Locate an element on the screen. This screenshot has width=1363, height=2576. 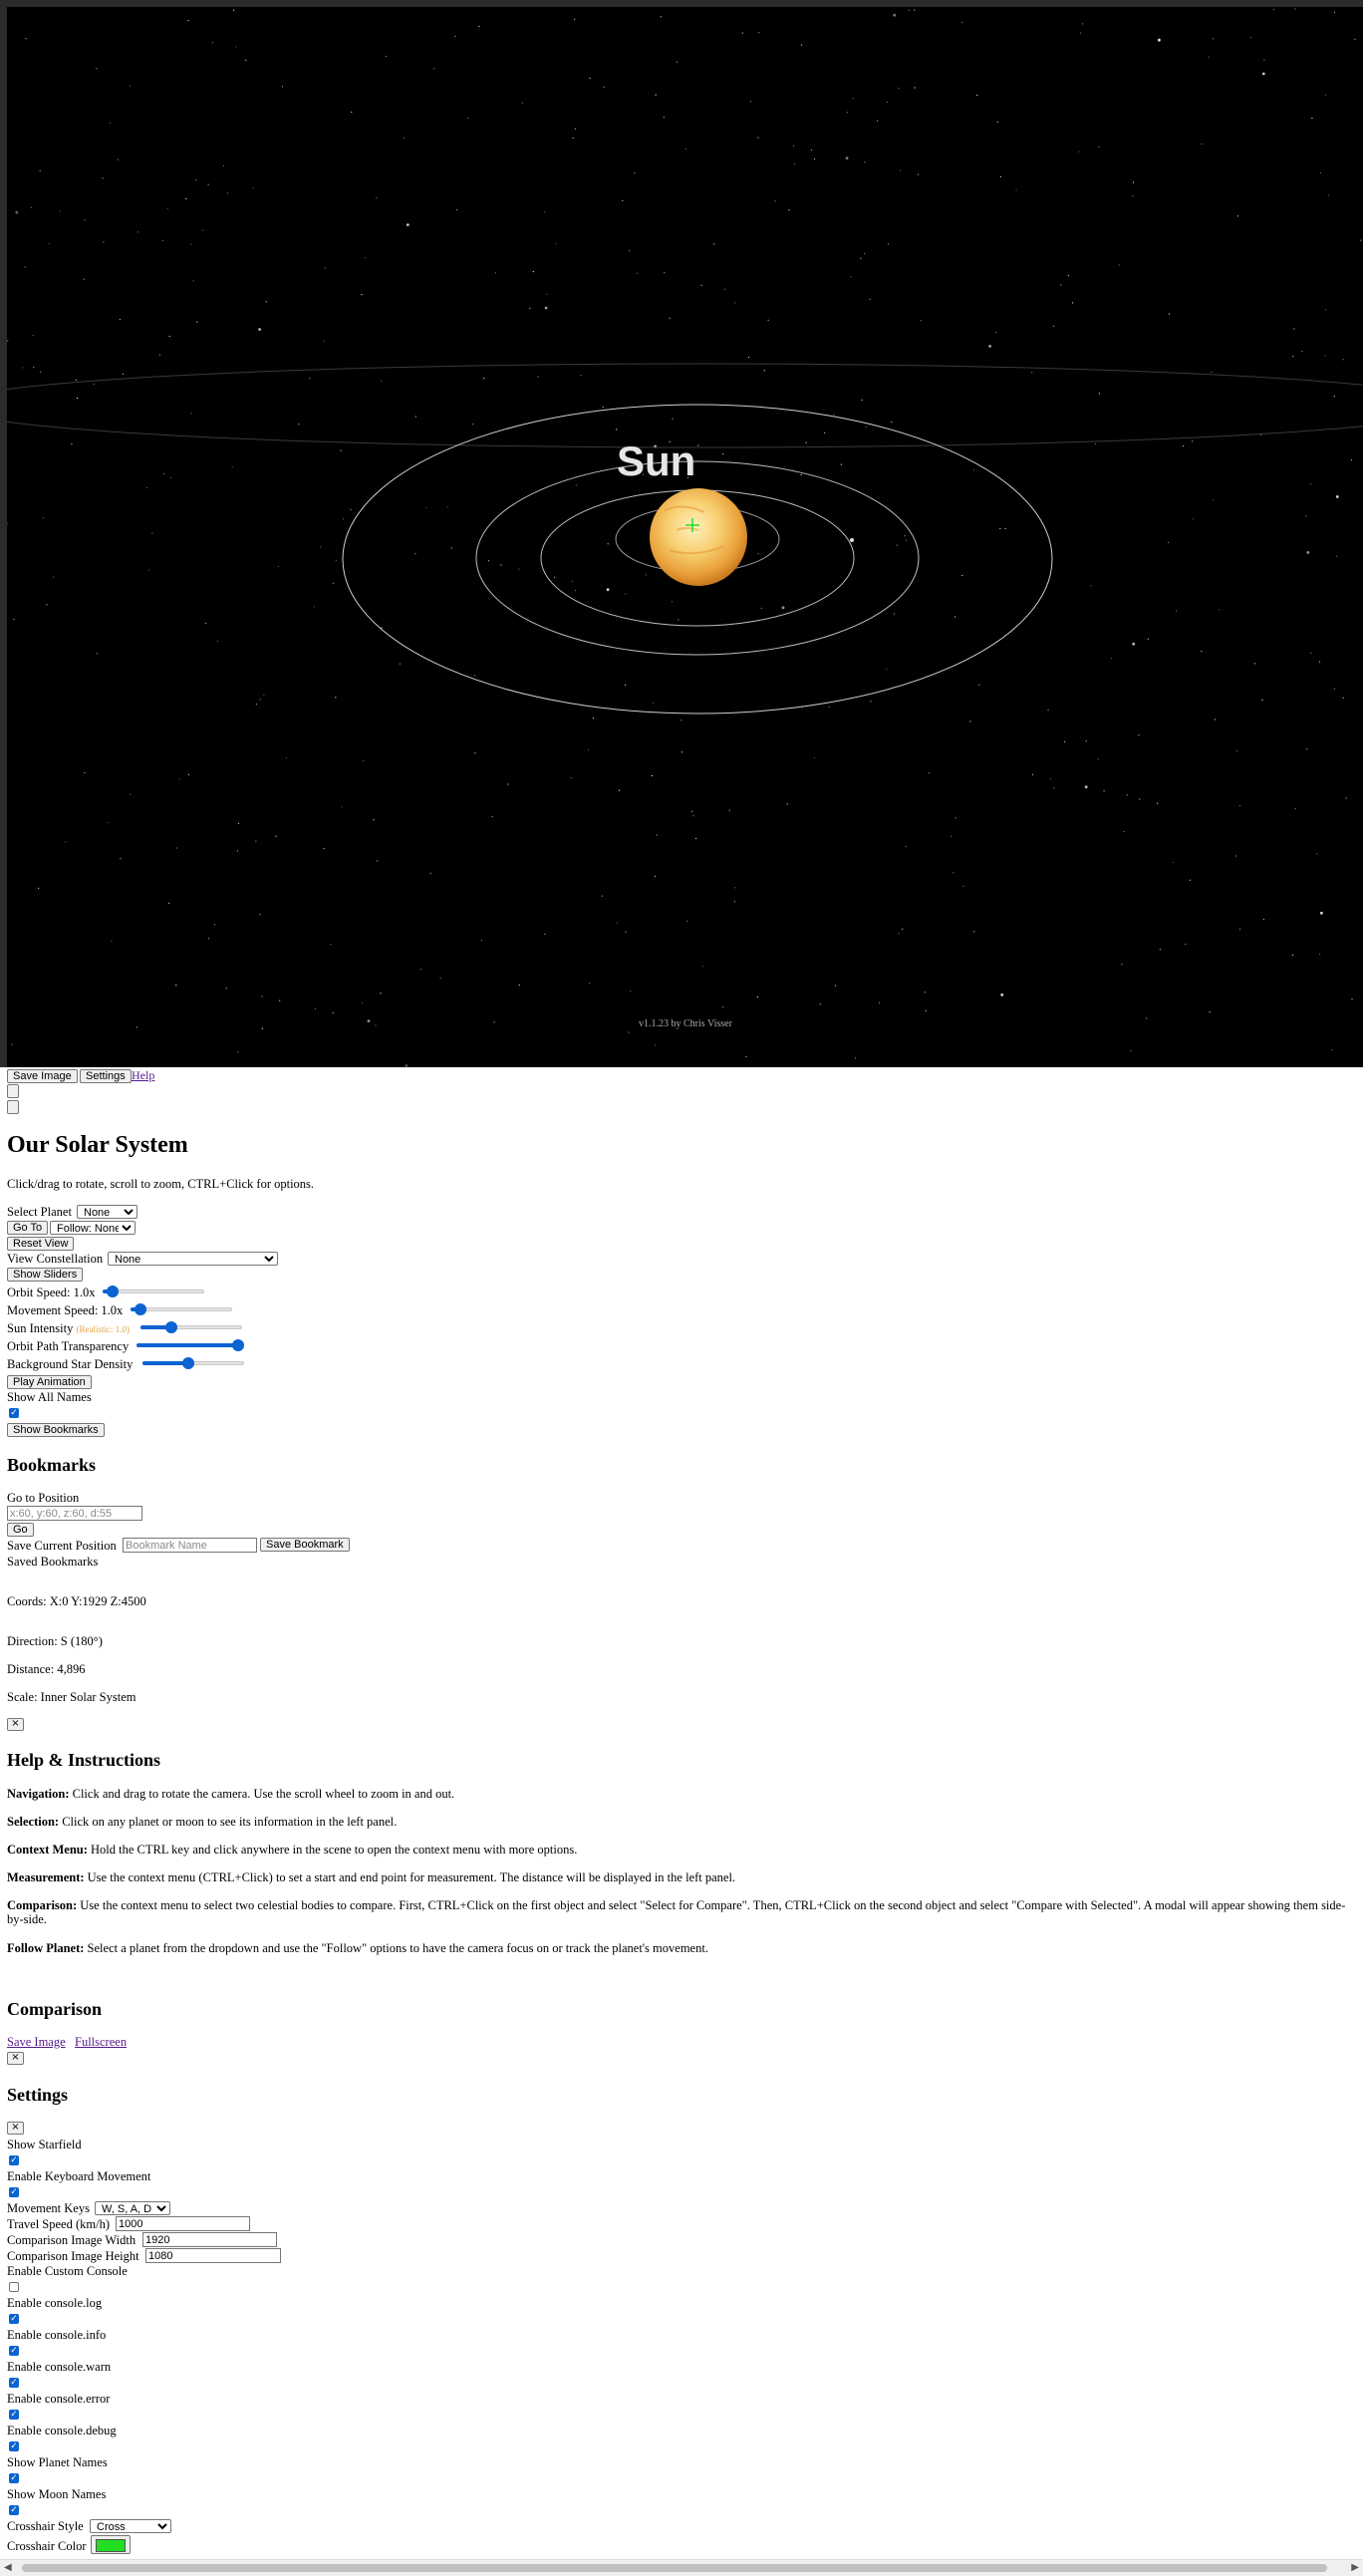
show-bookmarks-button: Show Bookmarks is located at coordinates (56, 1430).